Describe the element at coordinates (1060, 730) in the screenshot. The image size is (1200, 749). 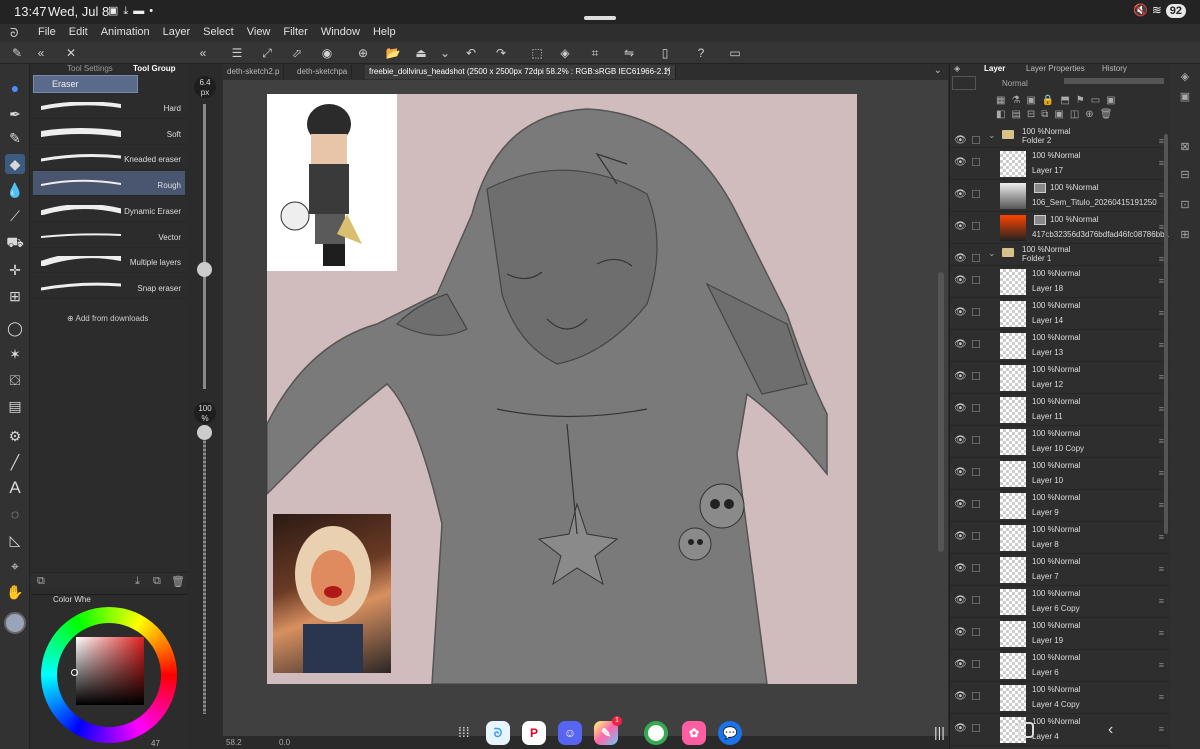
I see `layer-row: 👁 100 %Normal Layer 4 ≡` at that location.